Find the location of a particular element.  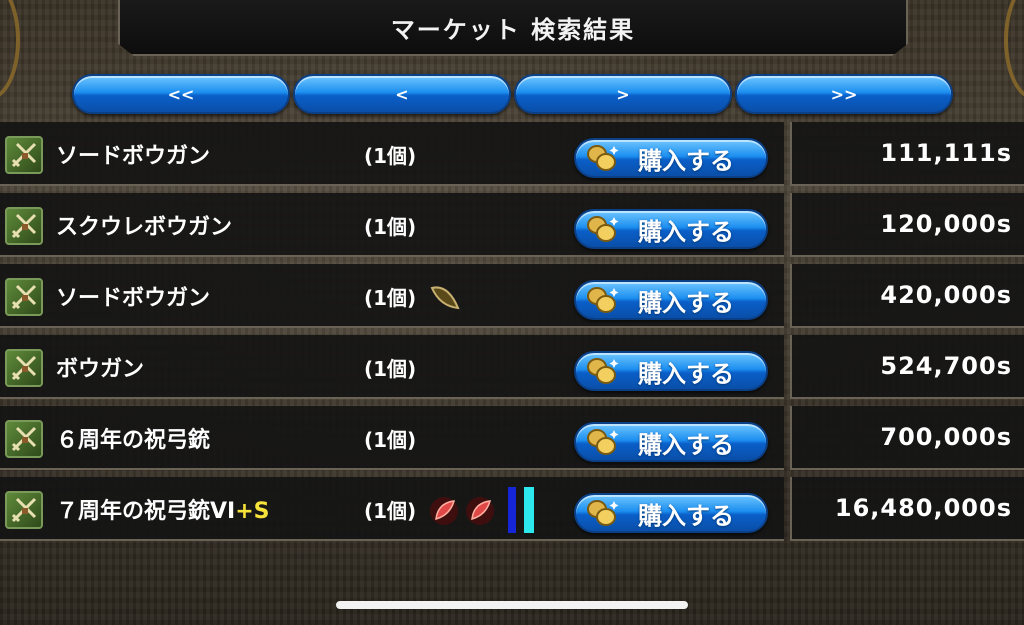

list-item: ６周年の祝弓銃 (1個) 購入する 700,000s is located at coordinates (512, 438).